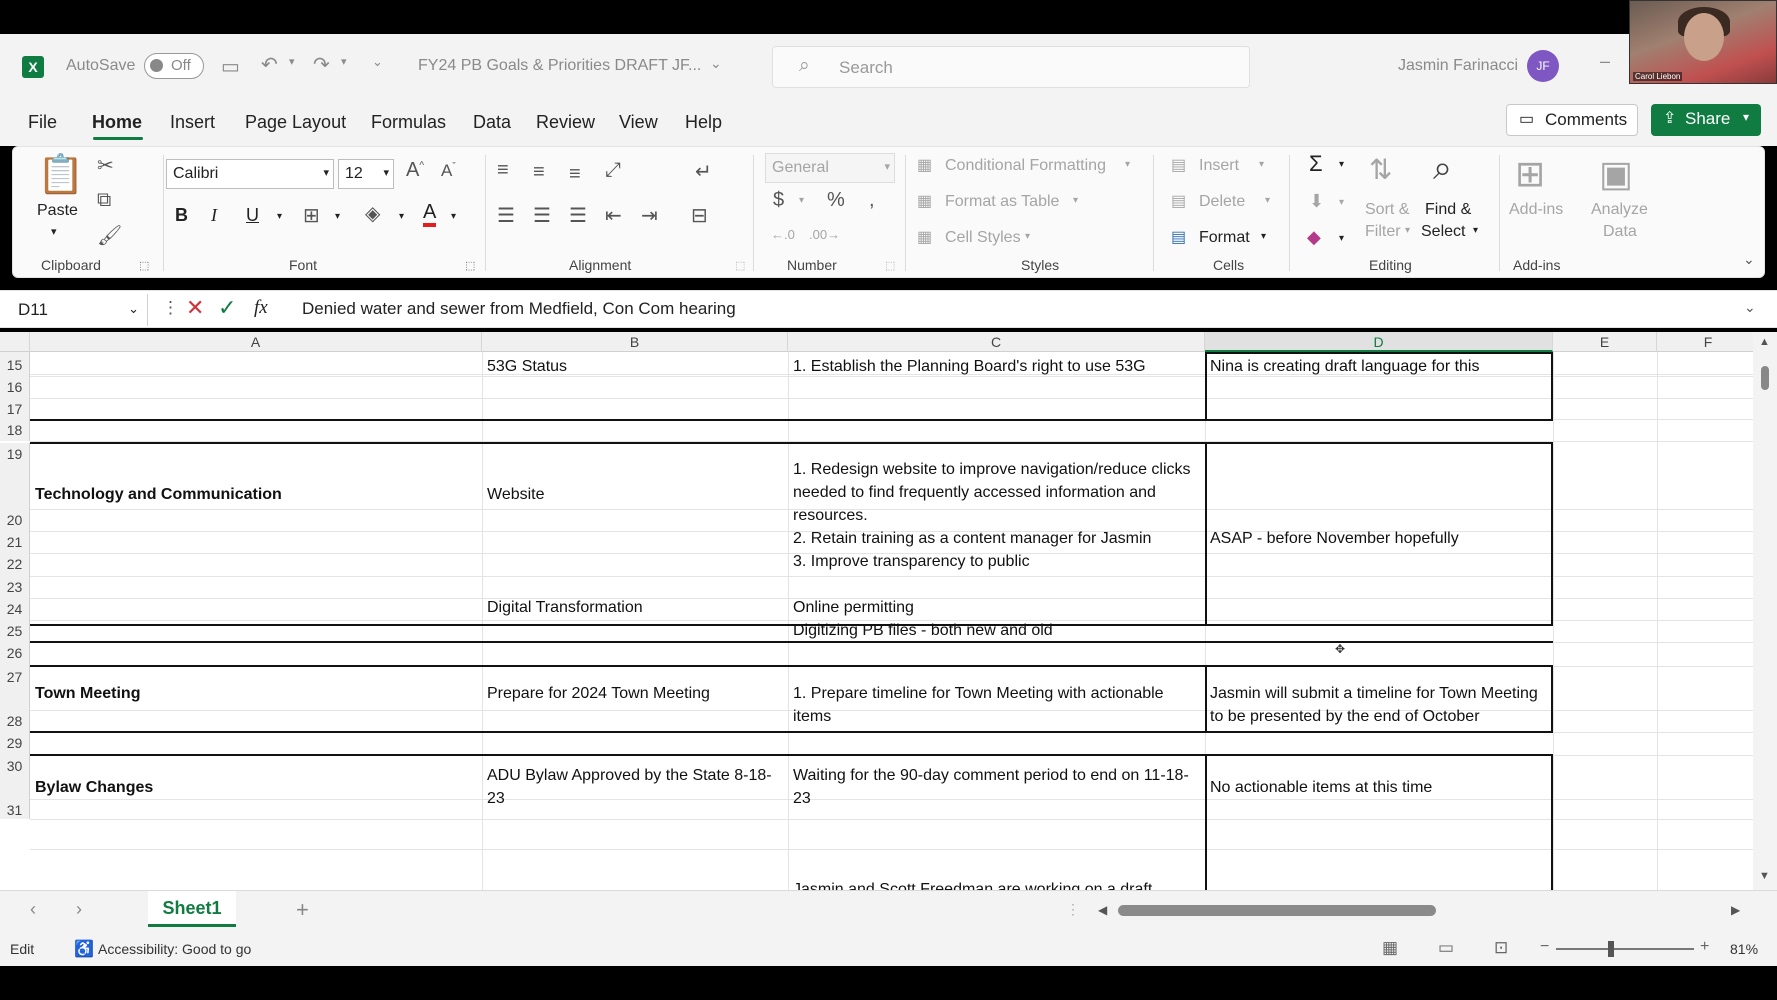 This screenshot has width=1777, height=1000. Describe the element at coordinates (1764, 876) in the screenshot. I see `scroll-down-icon: ▼` at that location.